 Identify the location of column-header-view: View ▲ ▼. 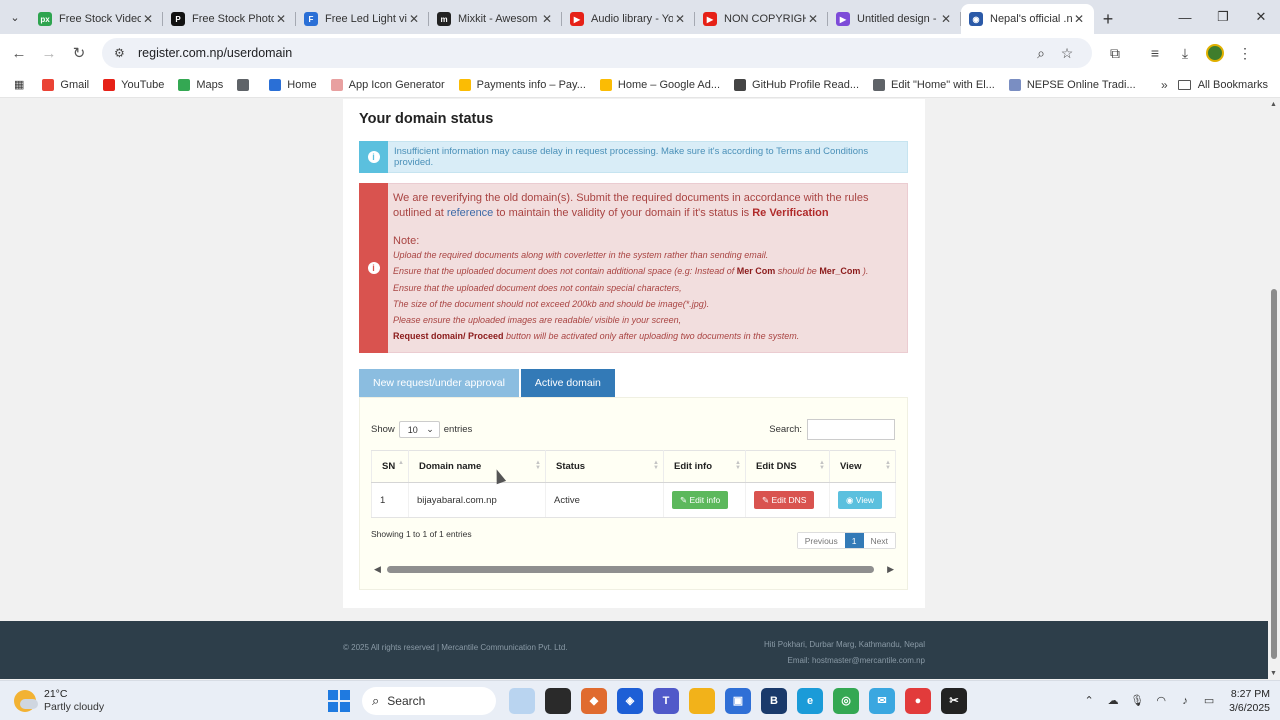
(862, 466).